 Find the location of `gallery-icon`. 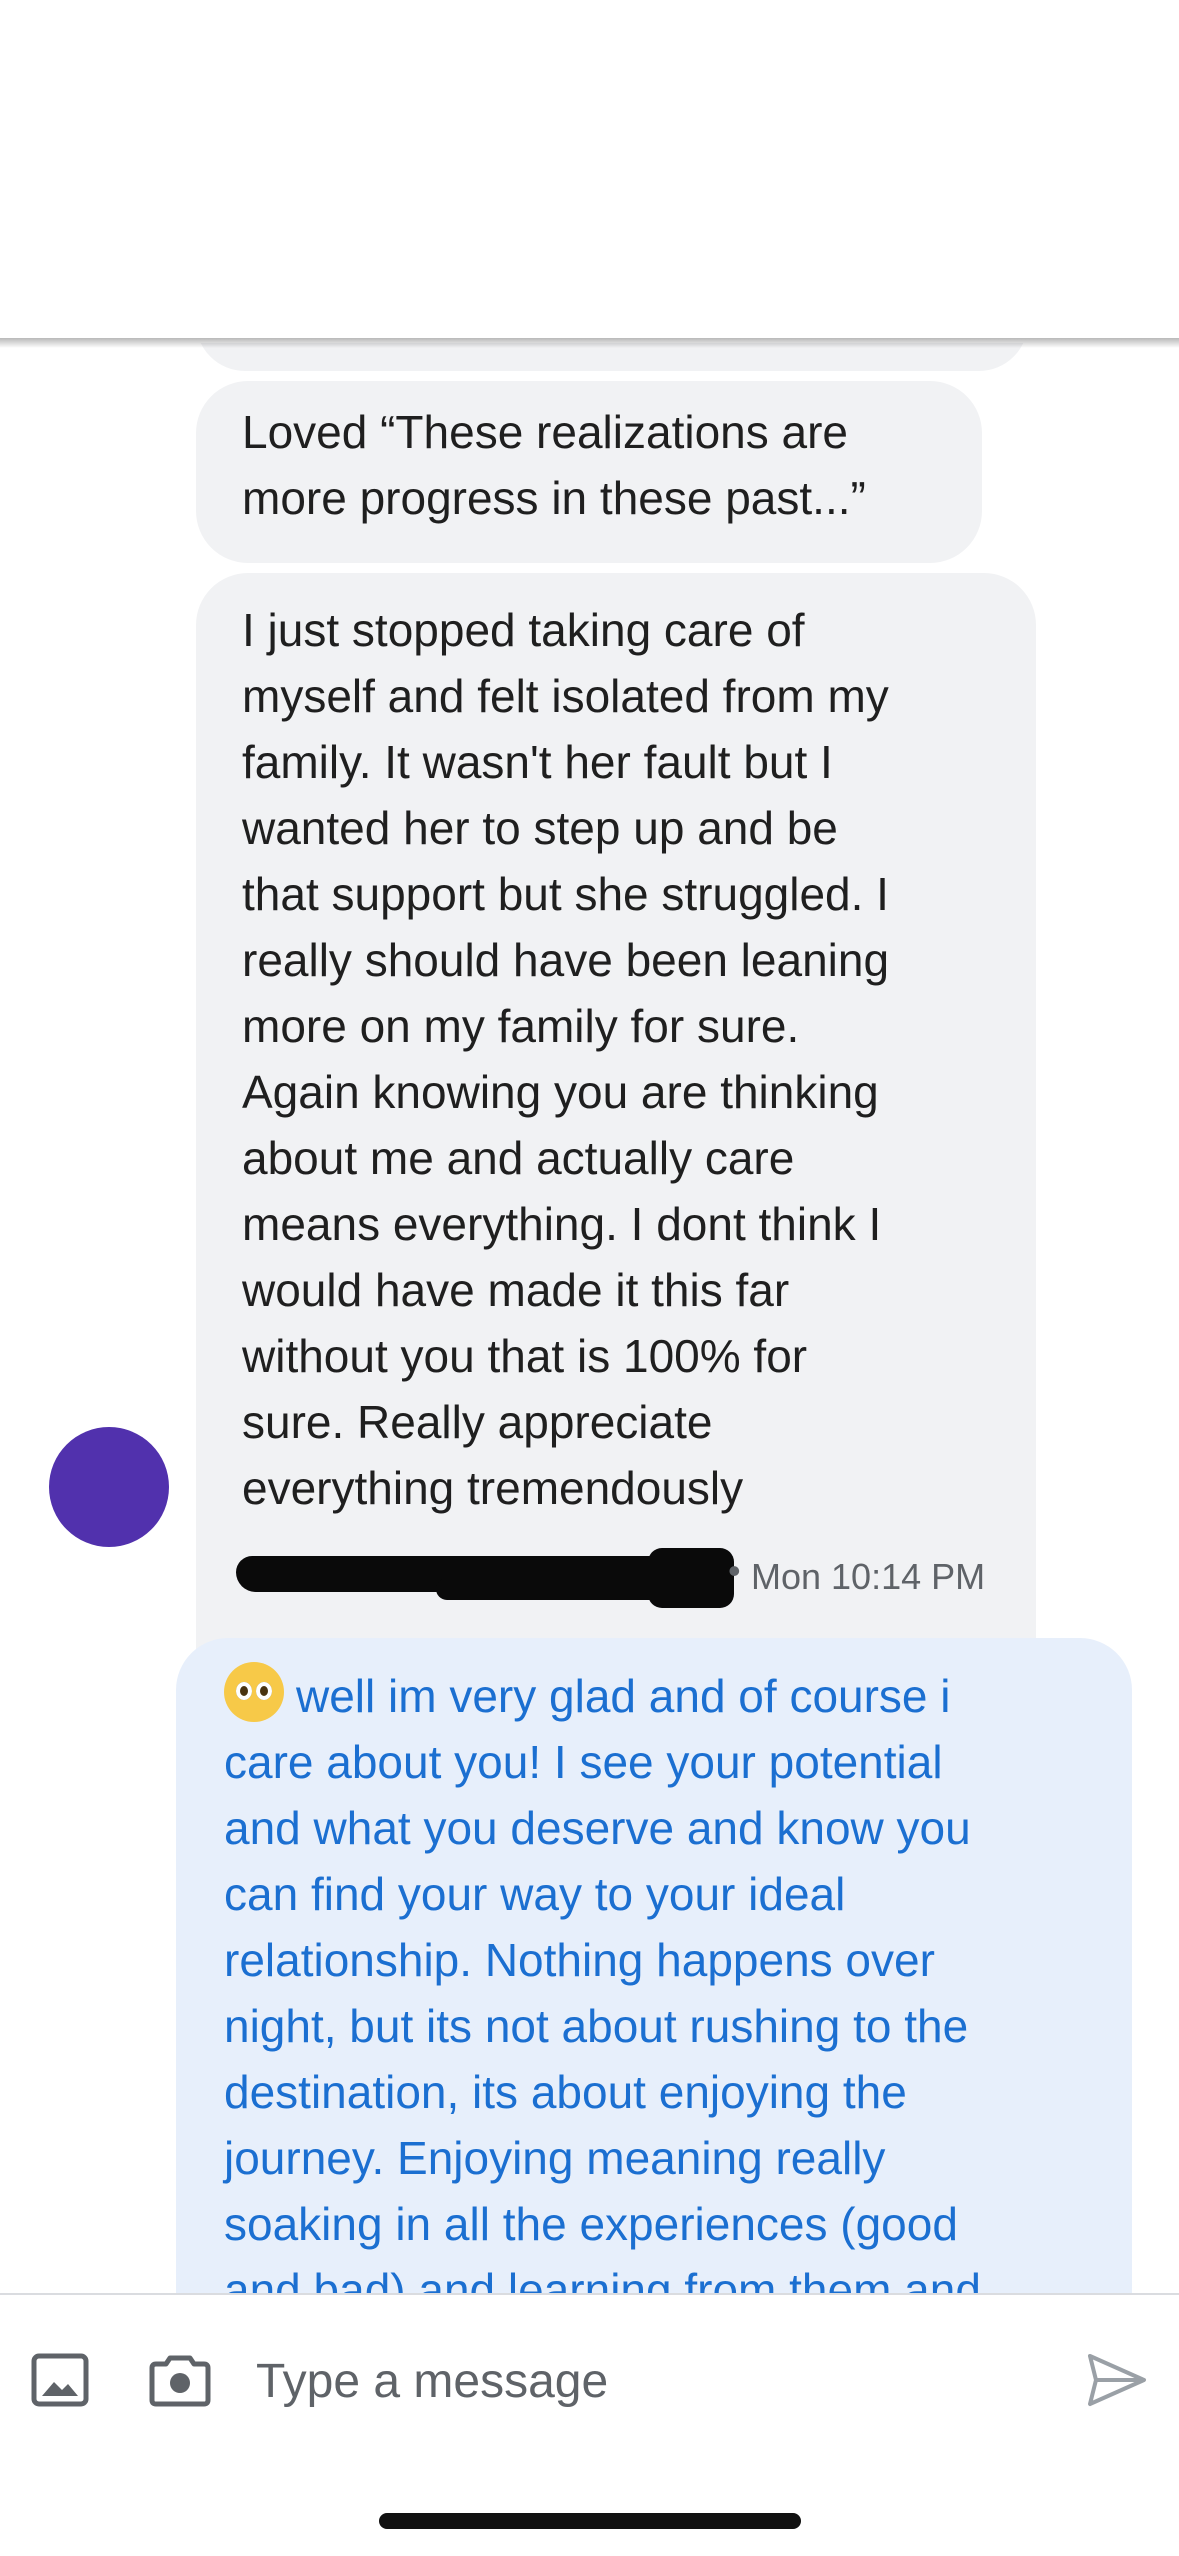

gallery-icon is located at coordinates (60, 2380).